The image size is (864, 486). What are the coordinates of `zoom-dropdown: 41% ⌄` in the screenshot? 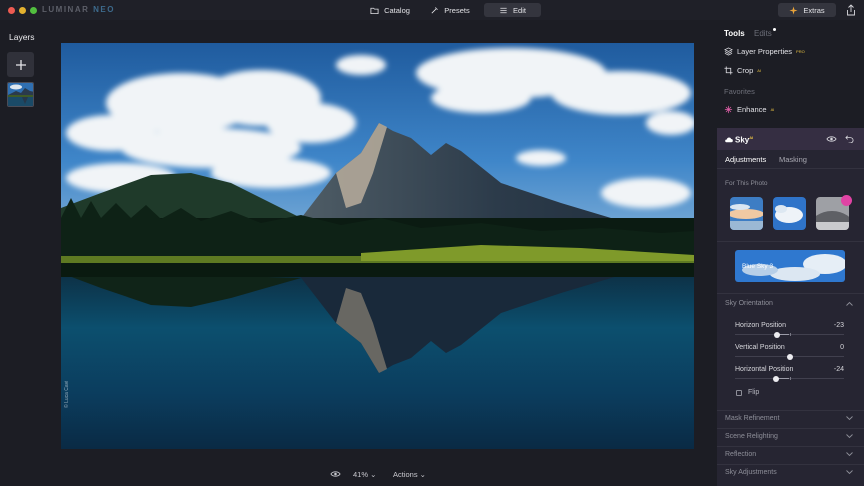 It's located at (364, 474).